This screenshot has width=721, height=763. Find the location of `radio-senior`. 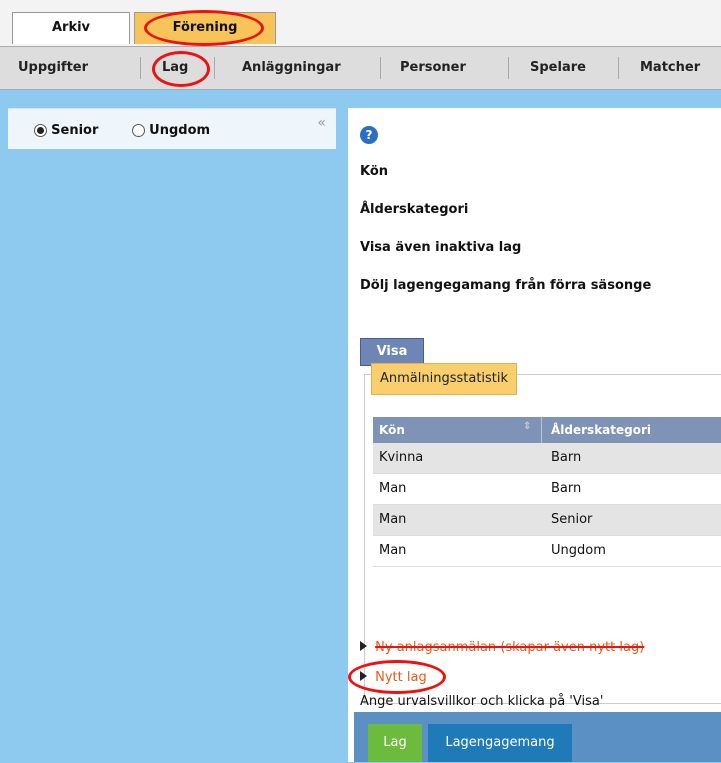

radio-senior is located at coordinates (40, 130).